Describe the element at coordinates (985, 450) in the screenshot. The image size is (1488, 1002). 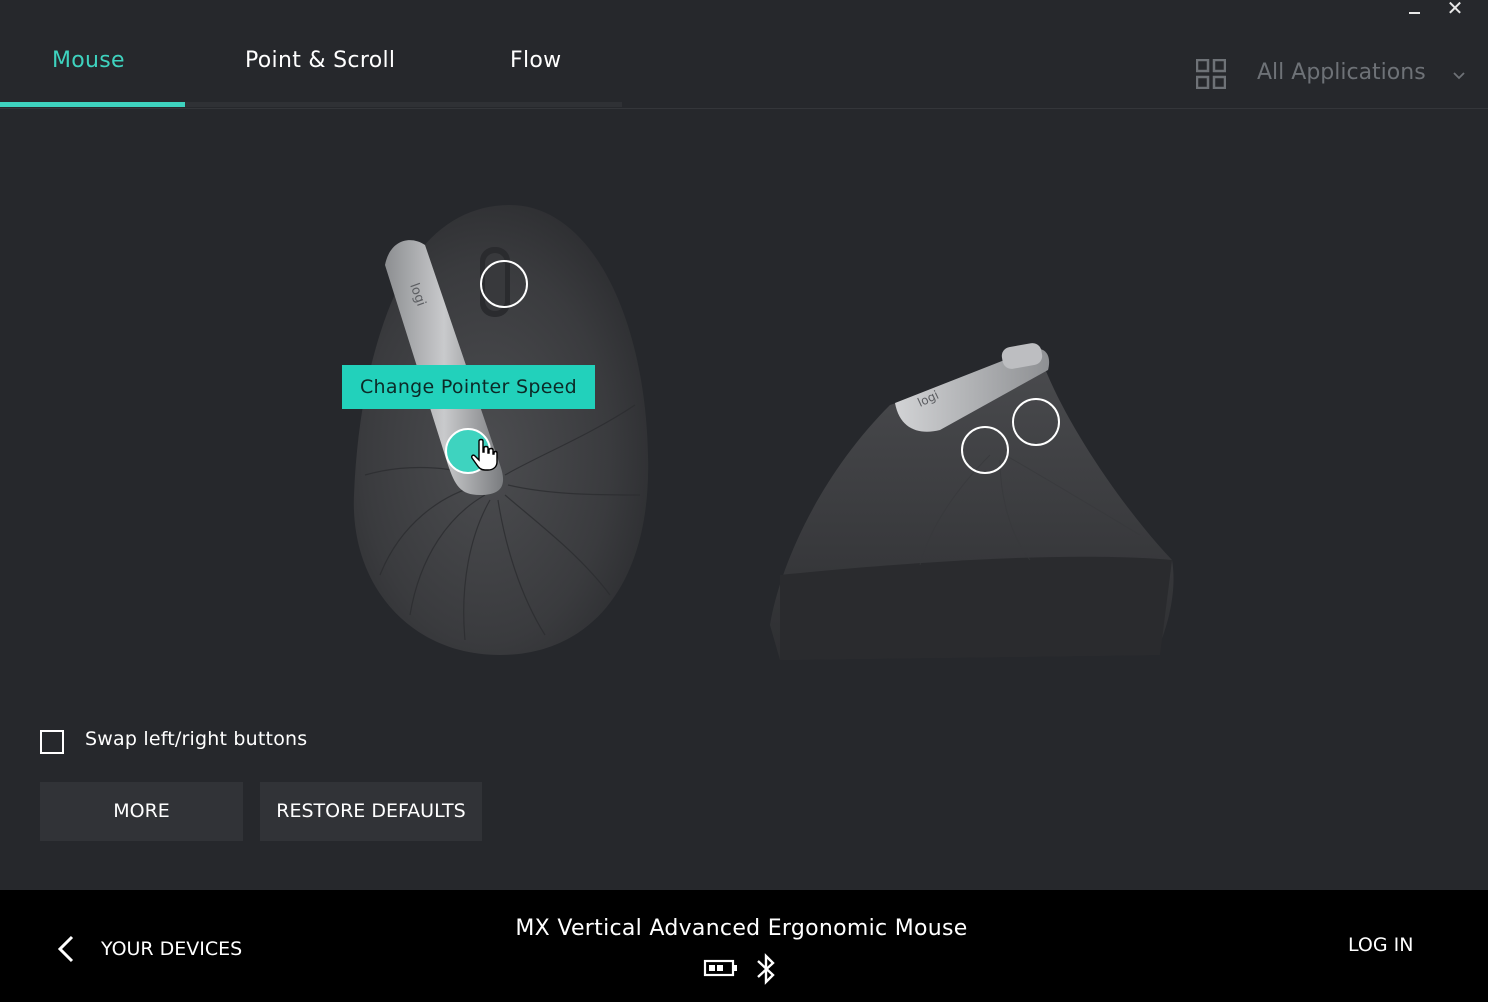
I see `side-back-button-hotspot` at that location.